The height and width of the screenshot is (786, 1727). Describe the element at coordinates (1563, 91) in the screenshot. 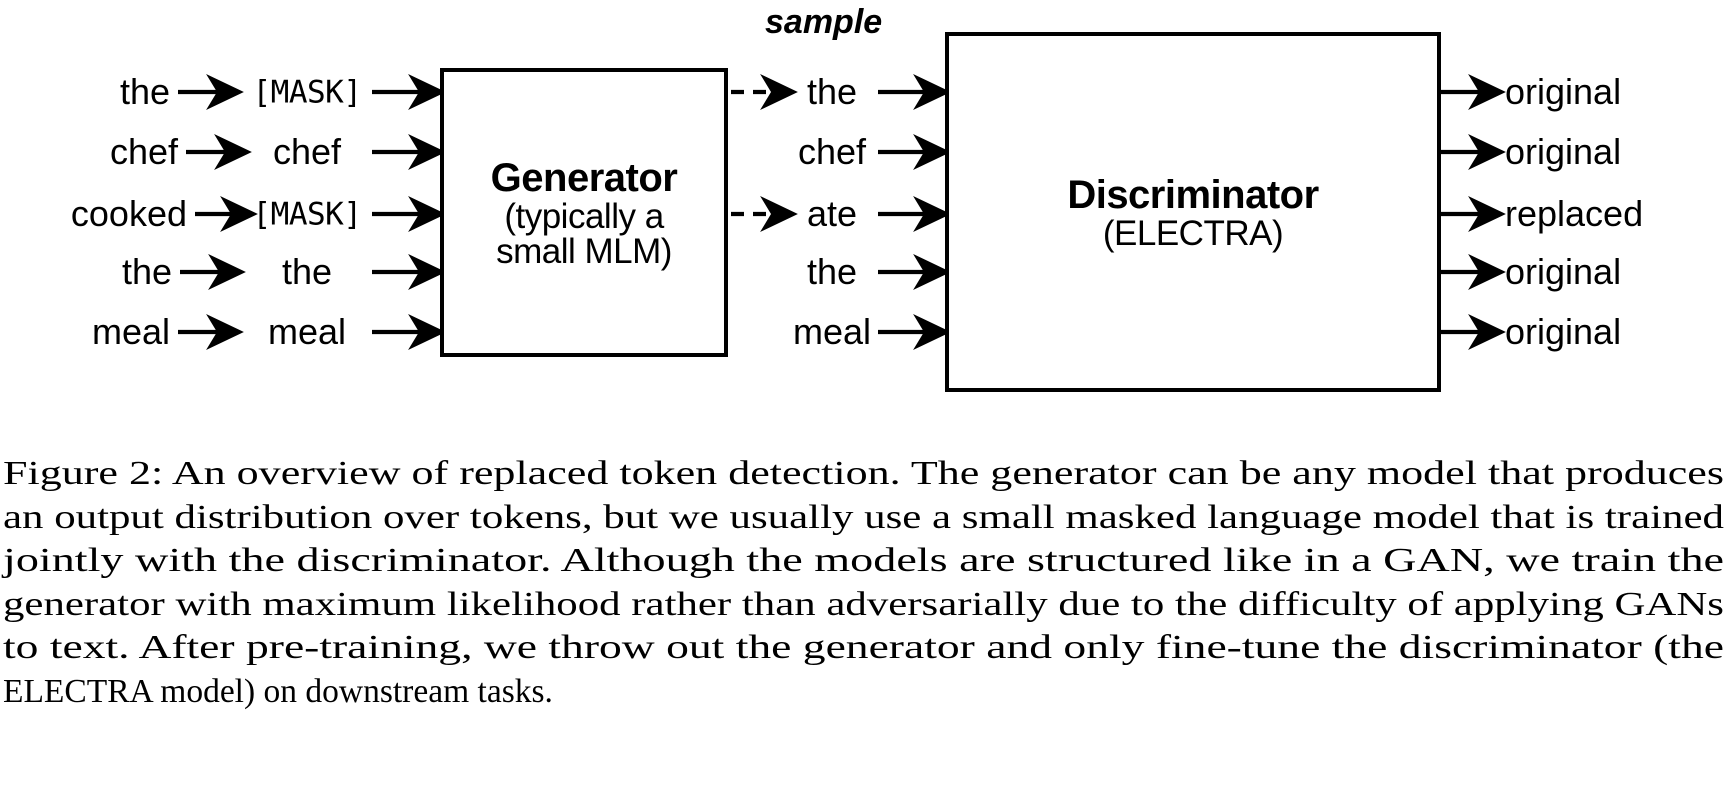

I see `output-label-0: original` at that location.